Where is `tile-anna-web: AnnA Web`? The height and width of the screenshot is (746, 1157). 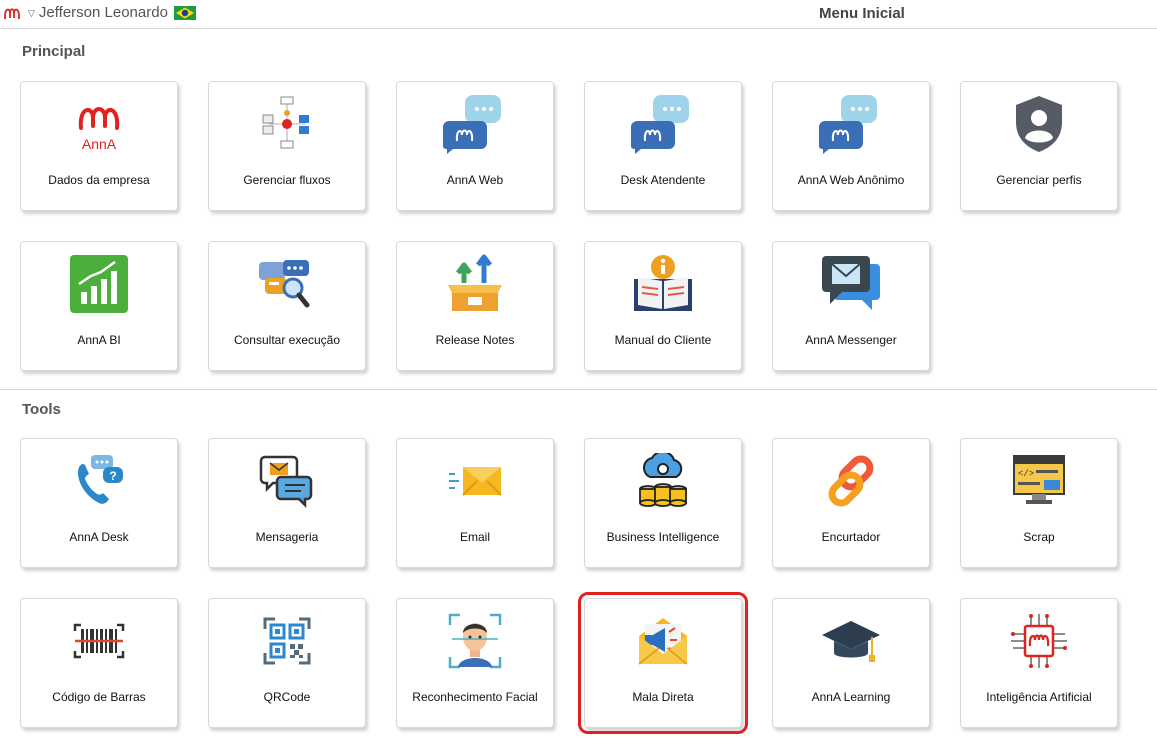 tile-anna-web: AnnA Web is located at coordinates (475, 146).